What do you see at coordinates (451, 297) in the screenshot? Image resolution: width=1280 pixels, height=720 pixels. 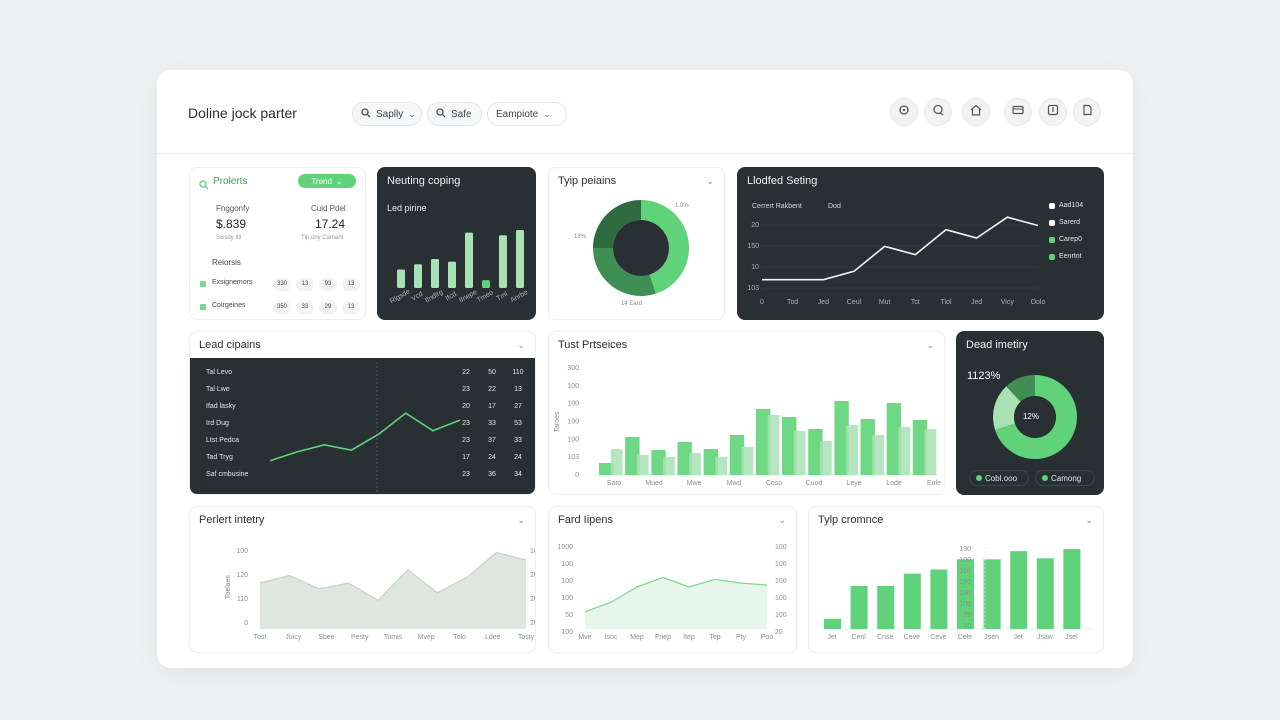 I see `tick-label: Ifcd` at bounding box center [451, 297].